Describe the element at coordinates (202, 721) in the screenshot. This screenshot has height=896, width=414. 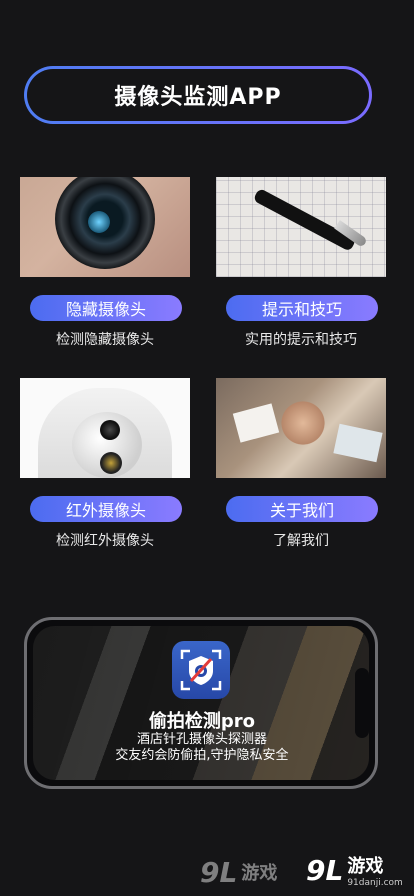
I see `promo-app-name: 偷拍检测pro` at that location.